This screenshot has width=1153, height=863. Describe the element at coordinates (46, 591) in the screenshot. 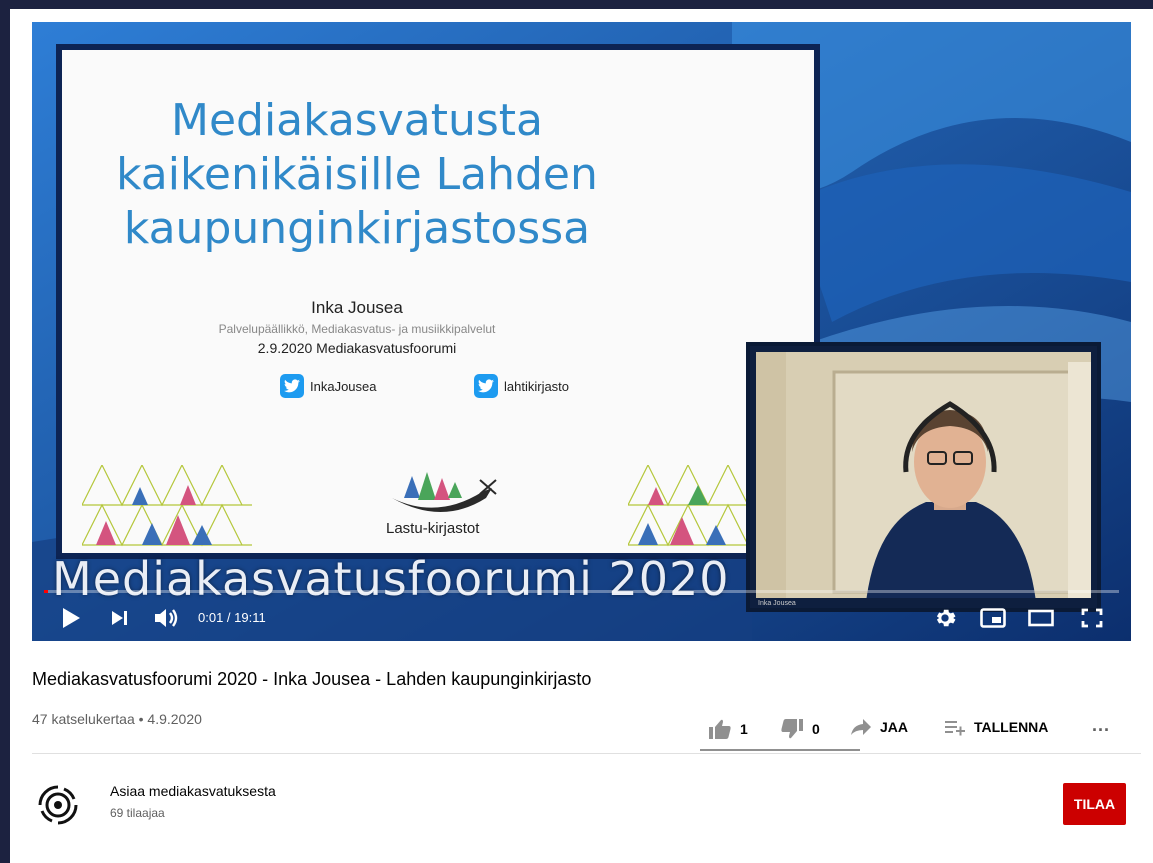

I see `progress-fill` at that location.